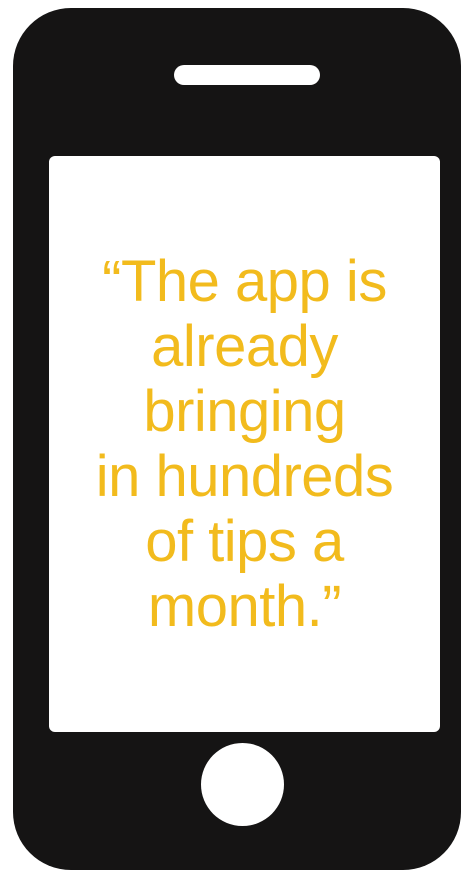  Describe the element at coordinates (242, 784) in the screenshot. I see `home-button-icon` at that location.